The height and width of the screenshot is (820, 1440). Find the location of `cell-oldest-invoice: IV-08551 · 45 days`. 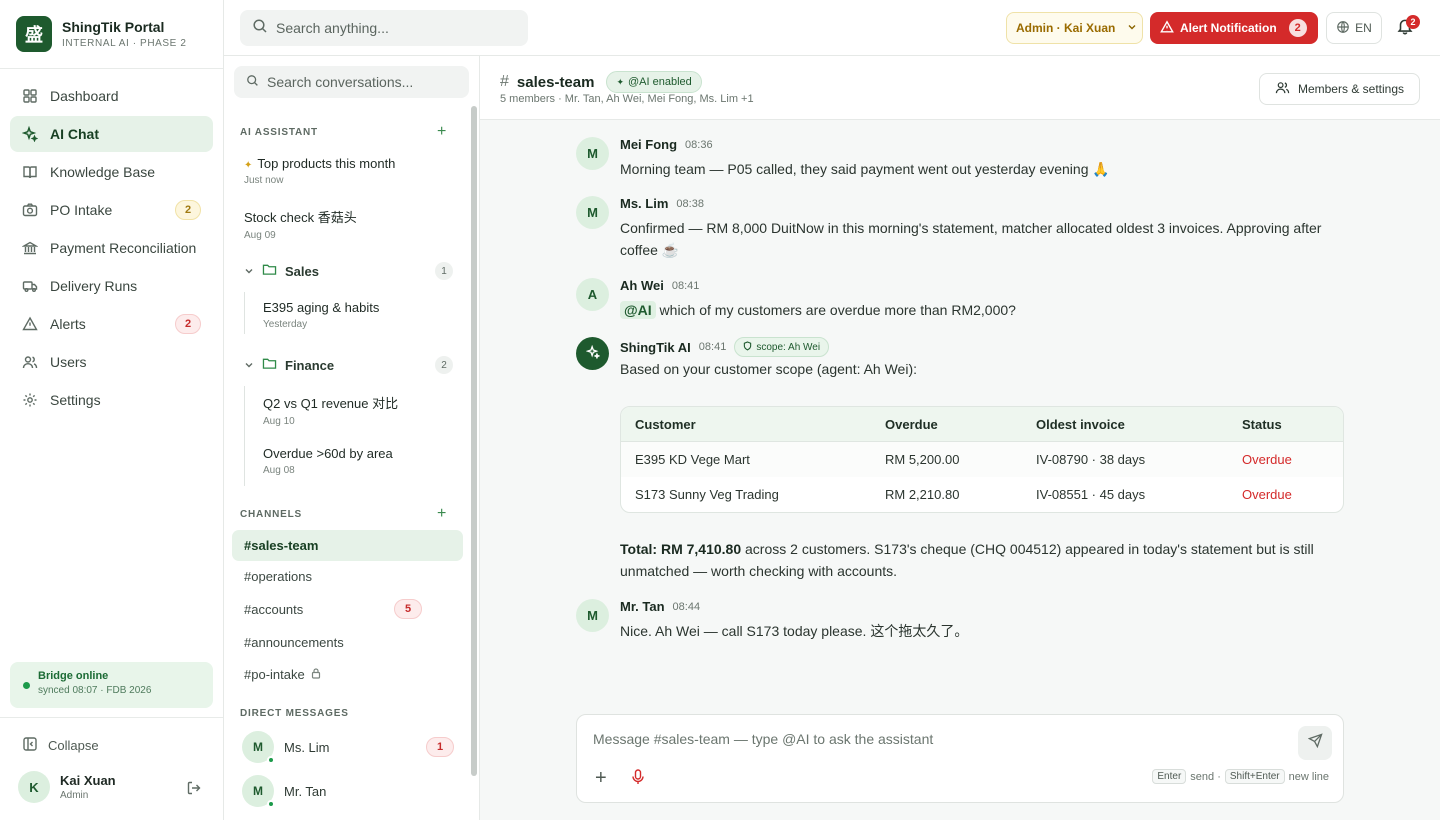

cell-oldest-invoice: IV-08551 · 45 days is located at coordinates (1091, 494).